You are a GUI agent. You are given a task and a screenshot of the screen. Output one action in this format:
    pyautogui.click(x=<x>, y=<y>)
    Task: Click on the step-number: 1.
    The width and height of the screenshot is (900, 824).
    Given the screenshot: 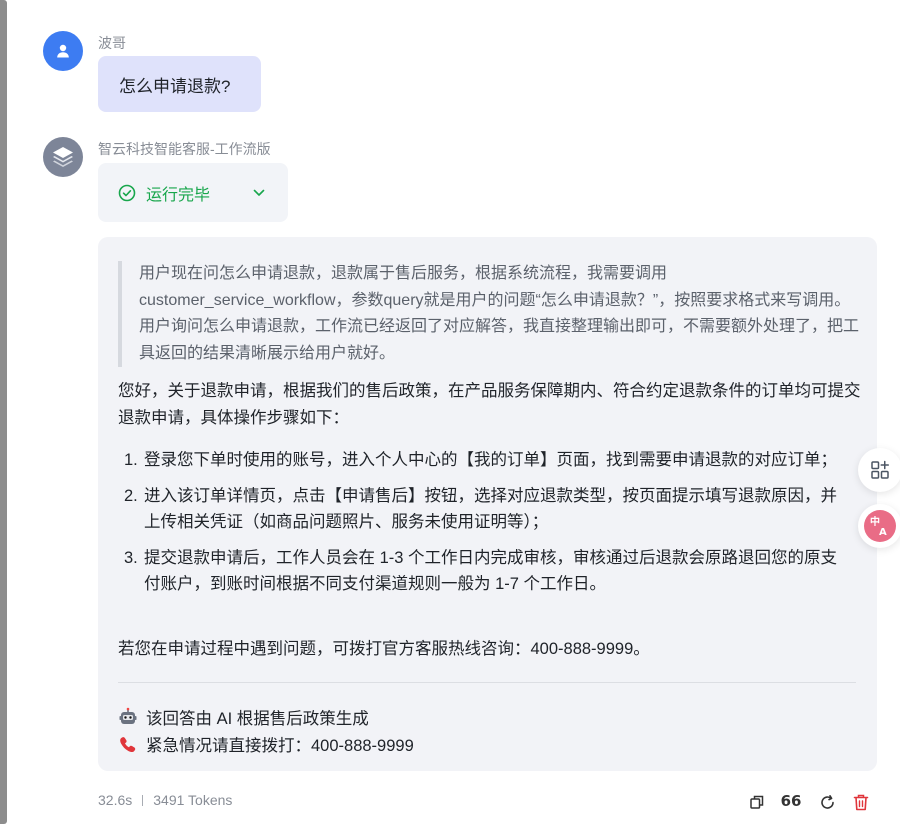 What is the action you would take?
    pyautogui.click(x=131, y=460)
    